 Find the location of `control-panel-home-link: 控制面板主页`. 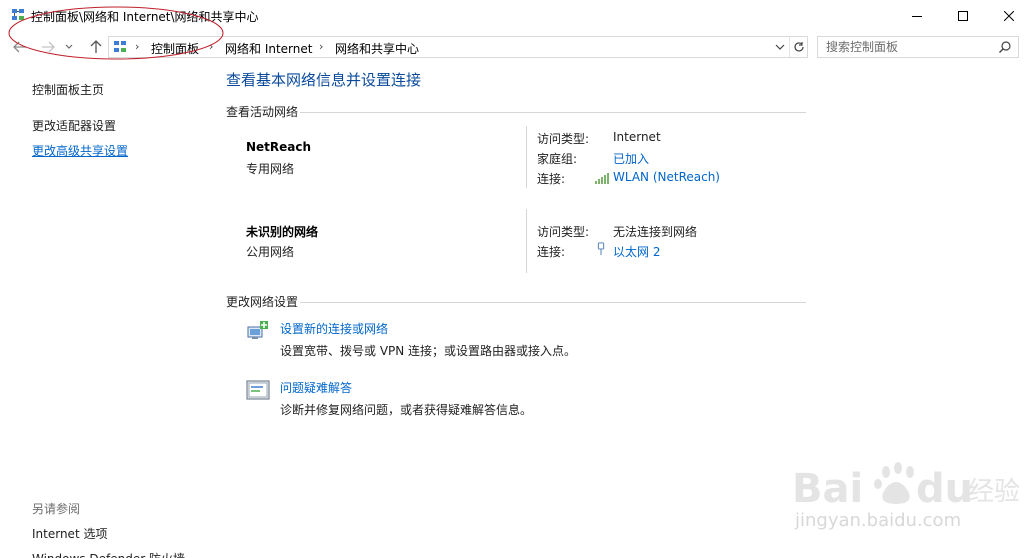

control-panel-home-link: 控制面板主页 is located at coordinates (68, 89).